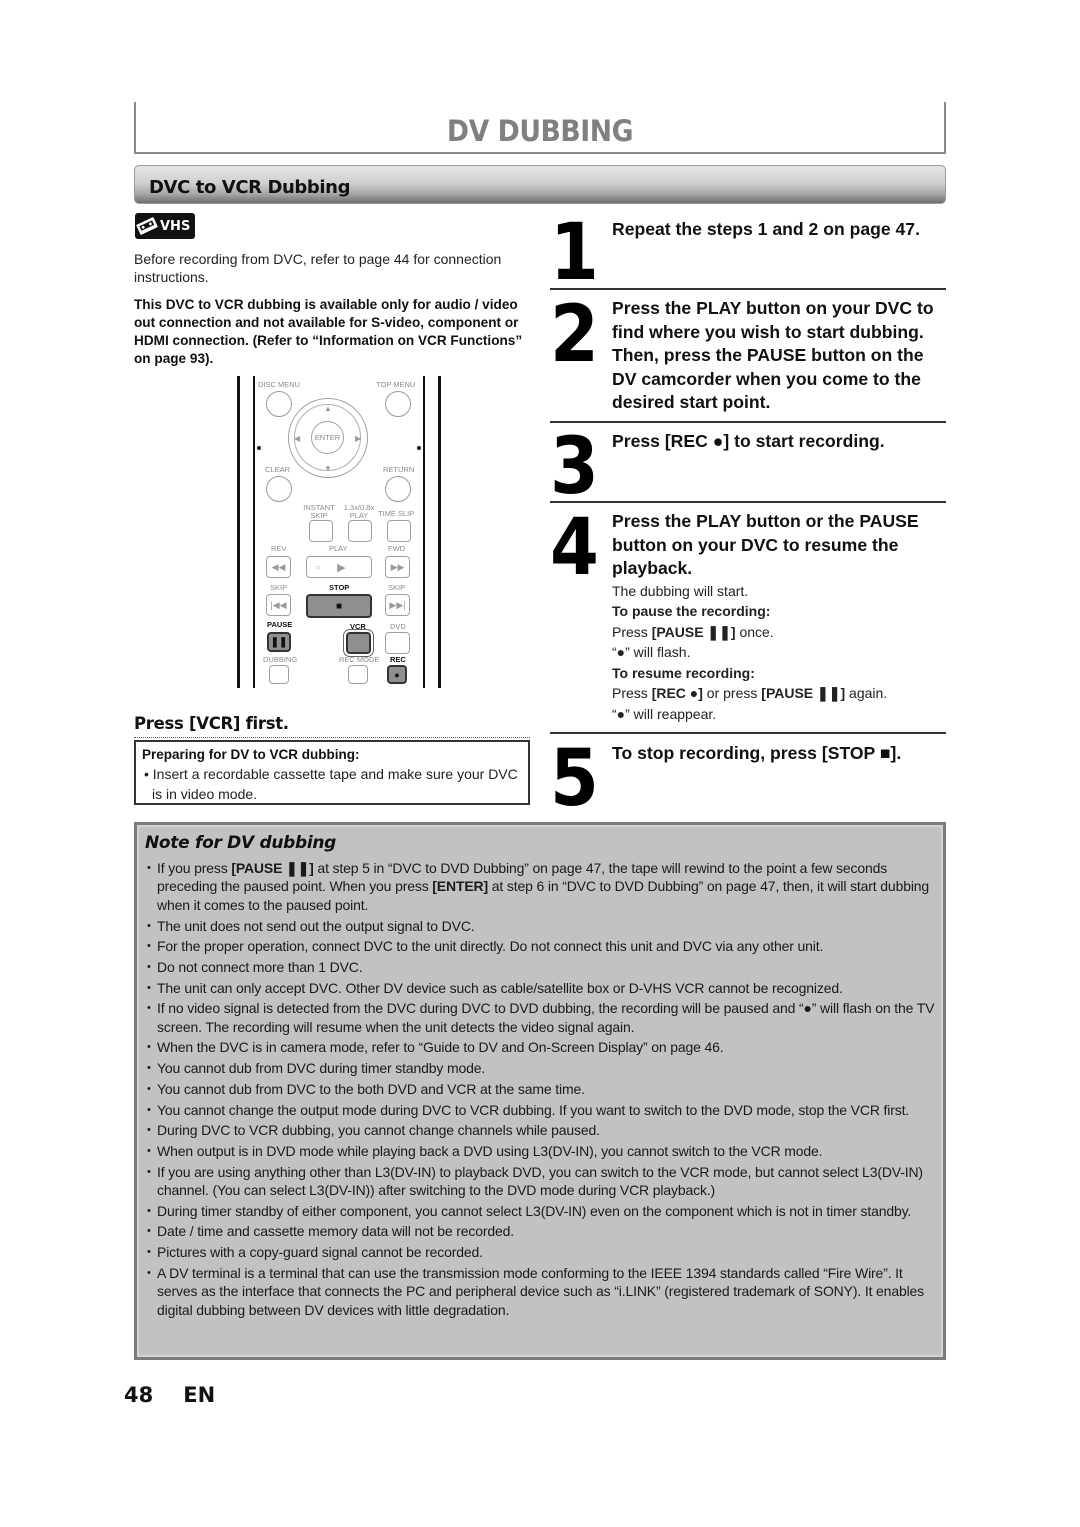 The height and width of the screenshot is (1527, 1080). Describe the element at coordinates (297, 438) in the screenshot. I see `arrow-left-icon: ◀` at that location.